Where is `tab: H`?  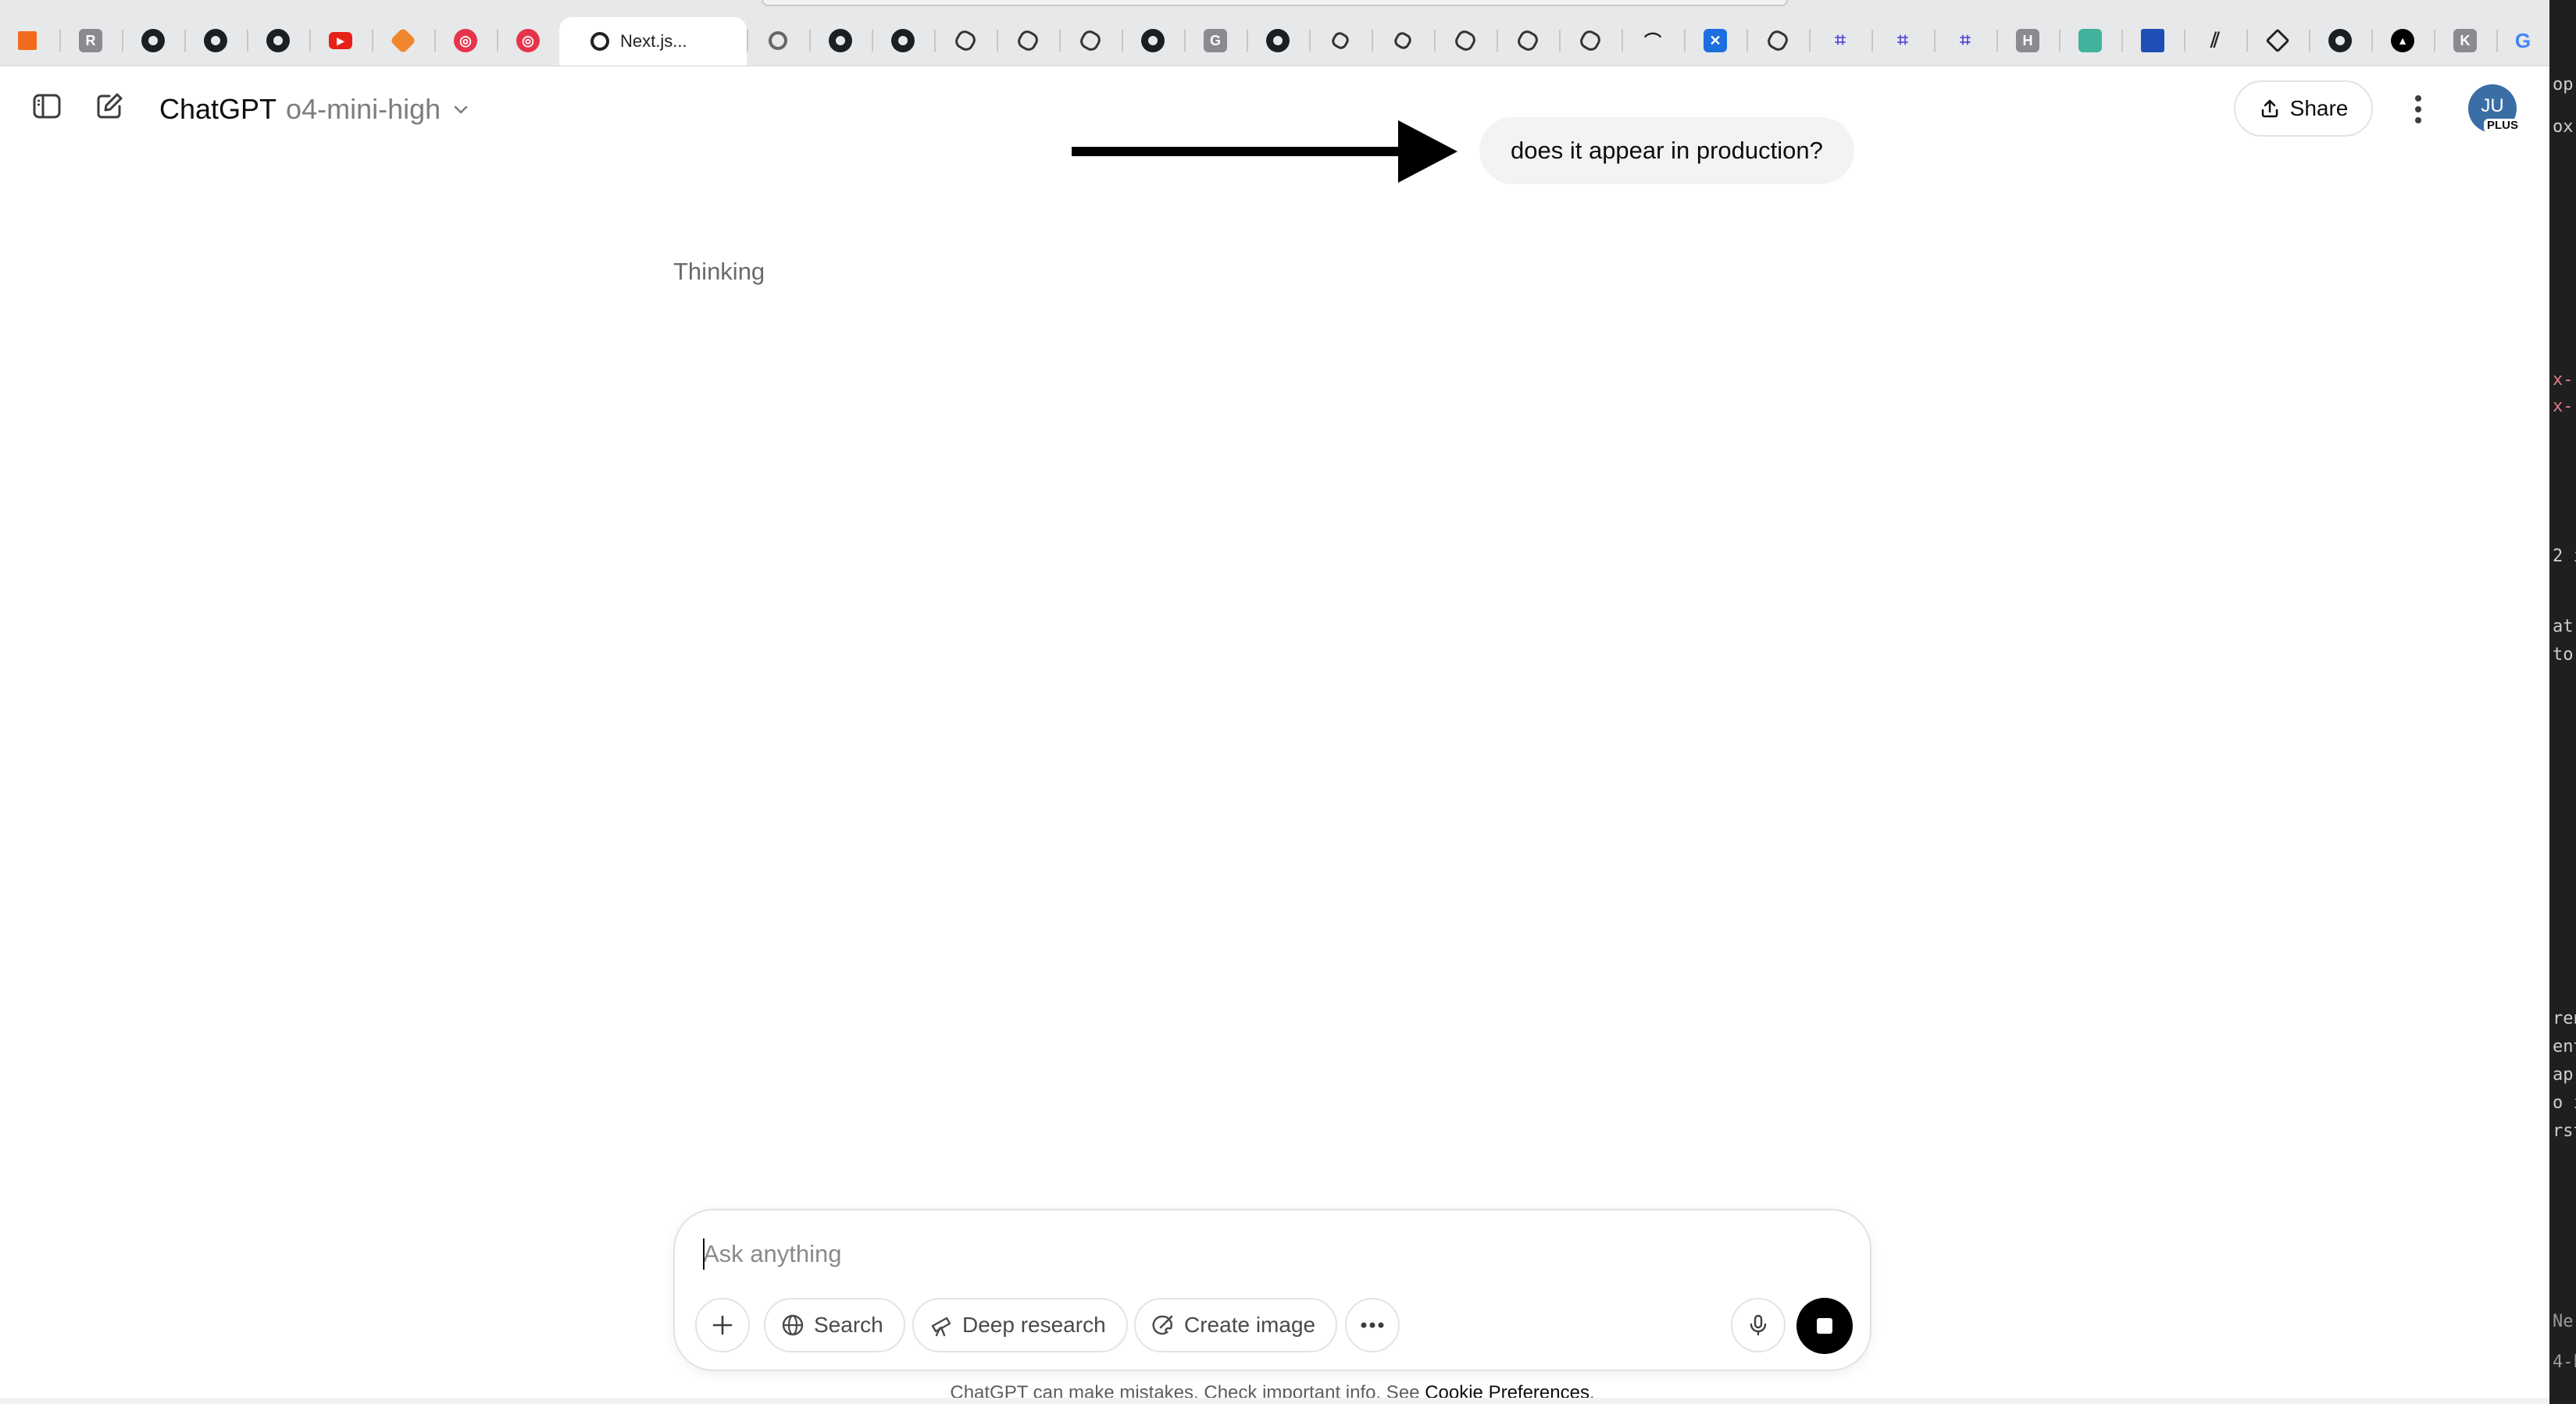
tab: H is located at coordinates (2027, 40).